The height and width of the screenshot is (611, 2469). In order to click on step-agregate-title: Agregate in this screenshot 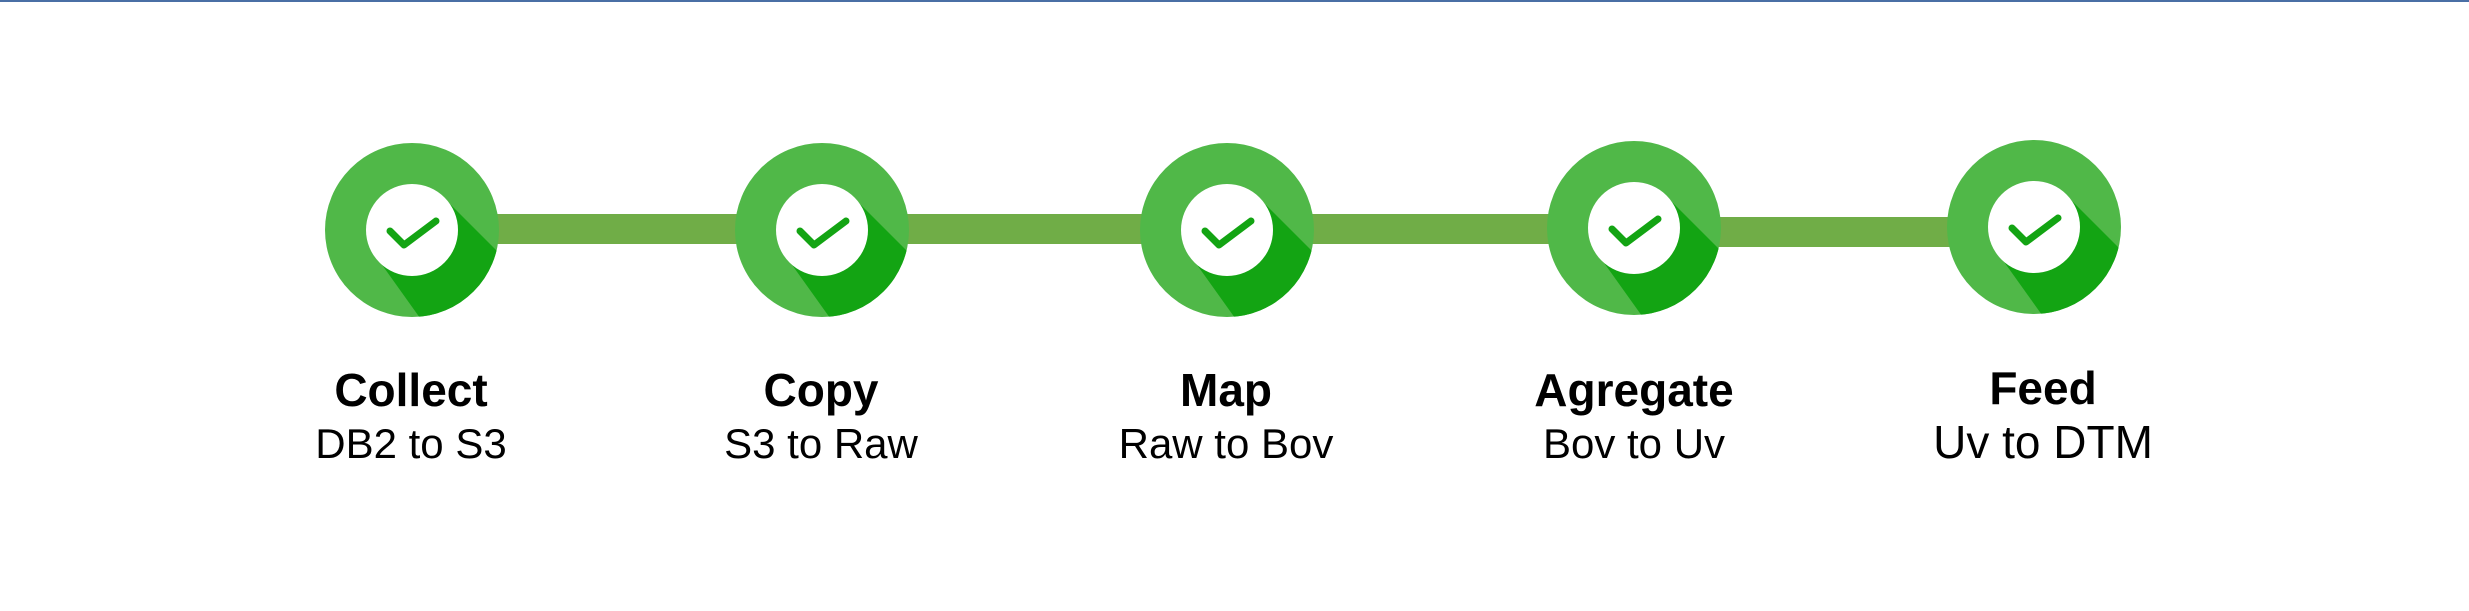, I will do `click(1634, 390)`.